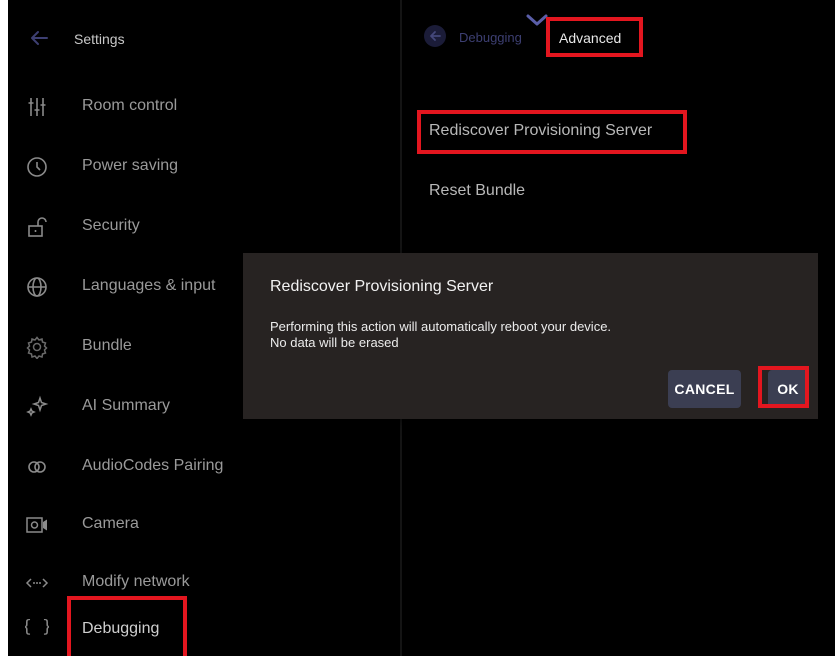 This screenshot has width=835, height=656. Describe the element at coordinates (382, 286) in the screenshot. I see `dialog-title: Rediscover Provisioning Server` at that location.